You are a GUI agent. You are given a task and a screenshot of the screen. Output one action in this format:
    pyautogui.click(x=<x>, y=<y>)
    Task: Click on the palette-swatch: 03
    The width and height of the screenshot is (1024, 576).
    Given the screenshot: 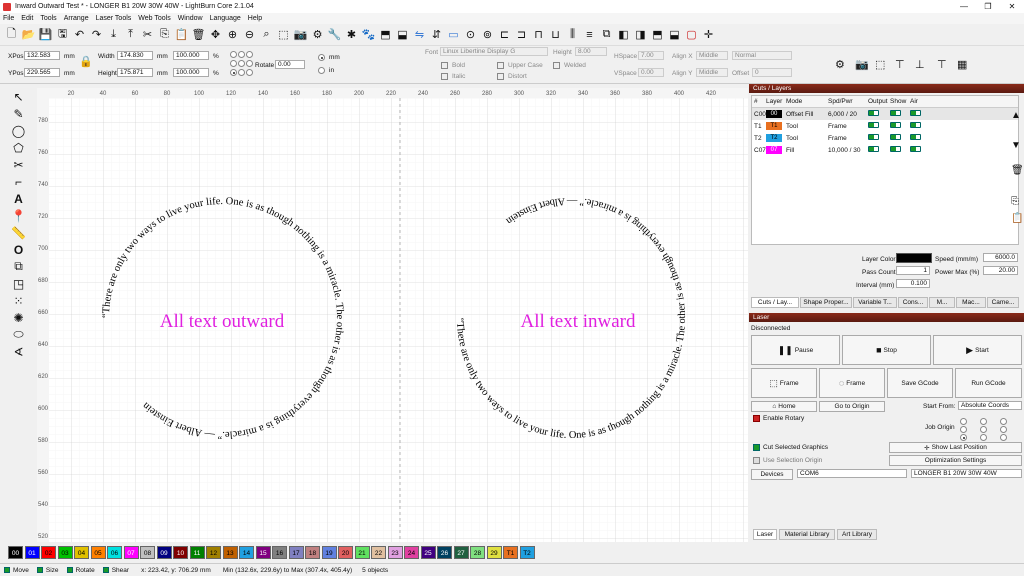 What is the action you would take?
    pyautogui.click(x=65, y=552)
    